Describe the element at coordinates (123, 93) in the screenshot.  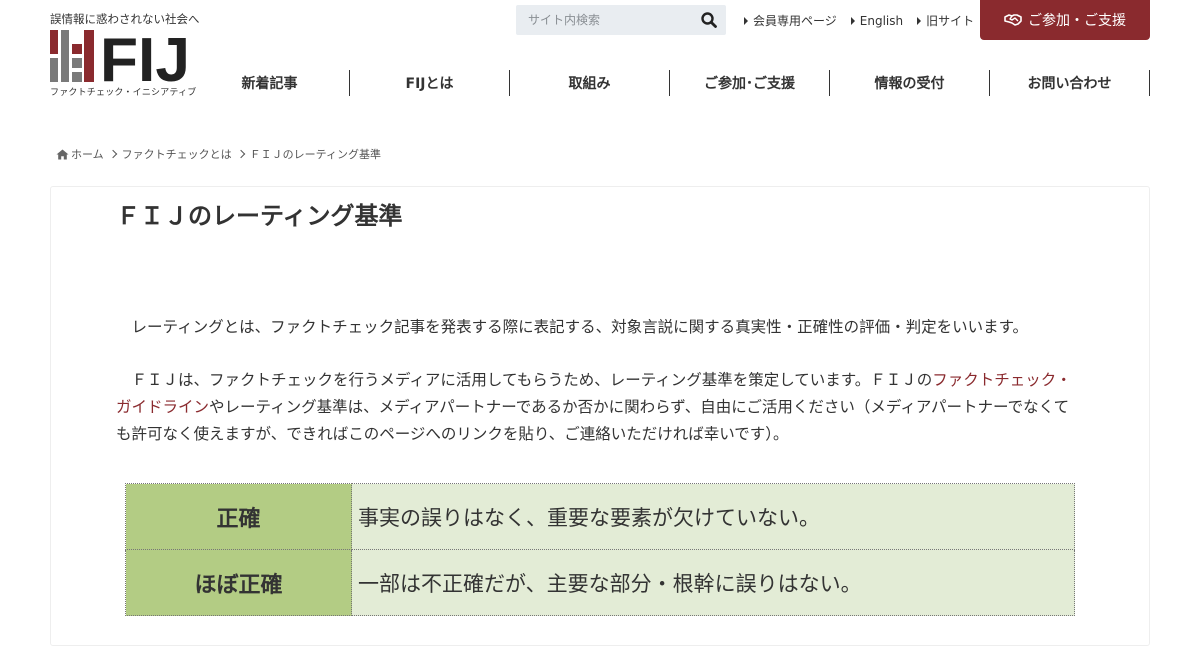
I see `logo-subtitle: ファクトチェック・イニシアティブ` at that location.